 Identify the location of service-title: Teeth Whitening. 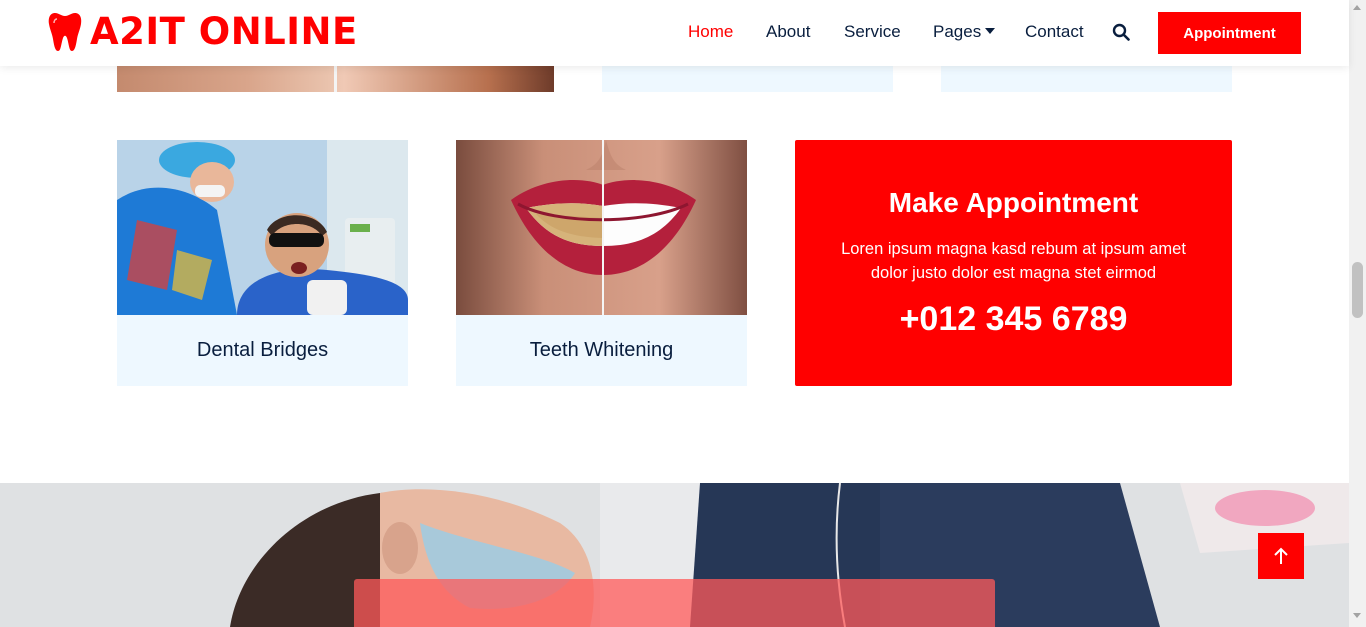
(601, 350).